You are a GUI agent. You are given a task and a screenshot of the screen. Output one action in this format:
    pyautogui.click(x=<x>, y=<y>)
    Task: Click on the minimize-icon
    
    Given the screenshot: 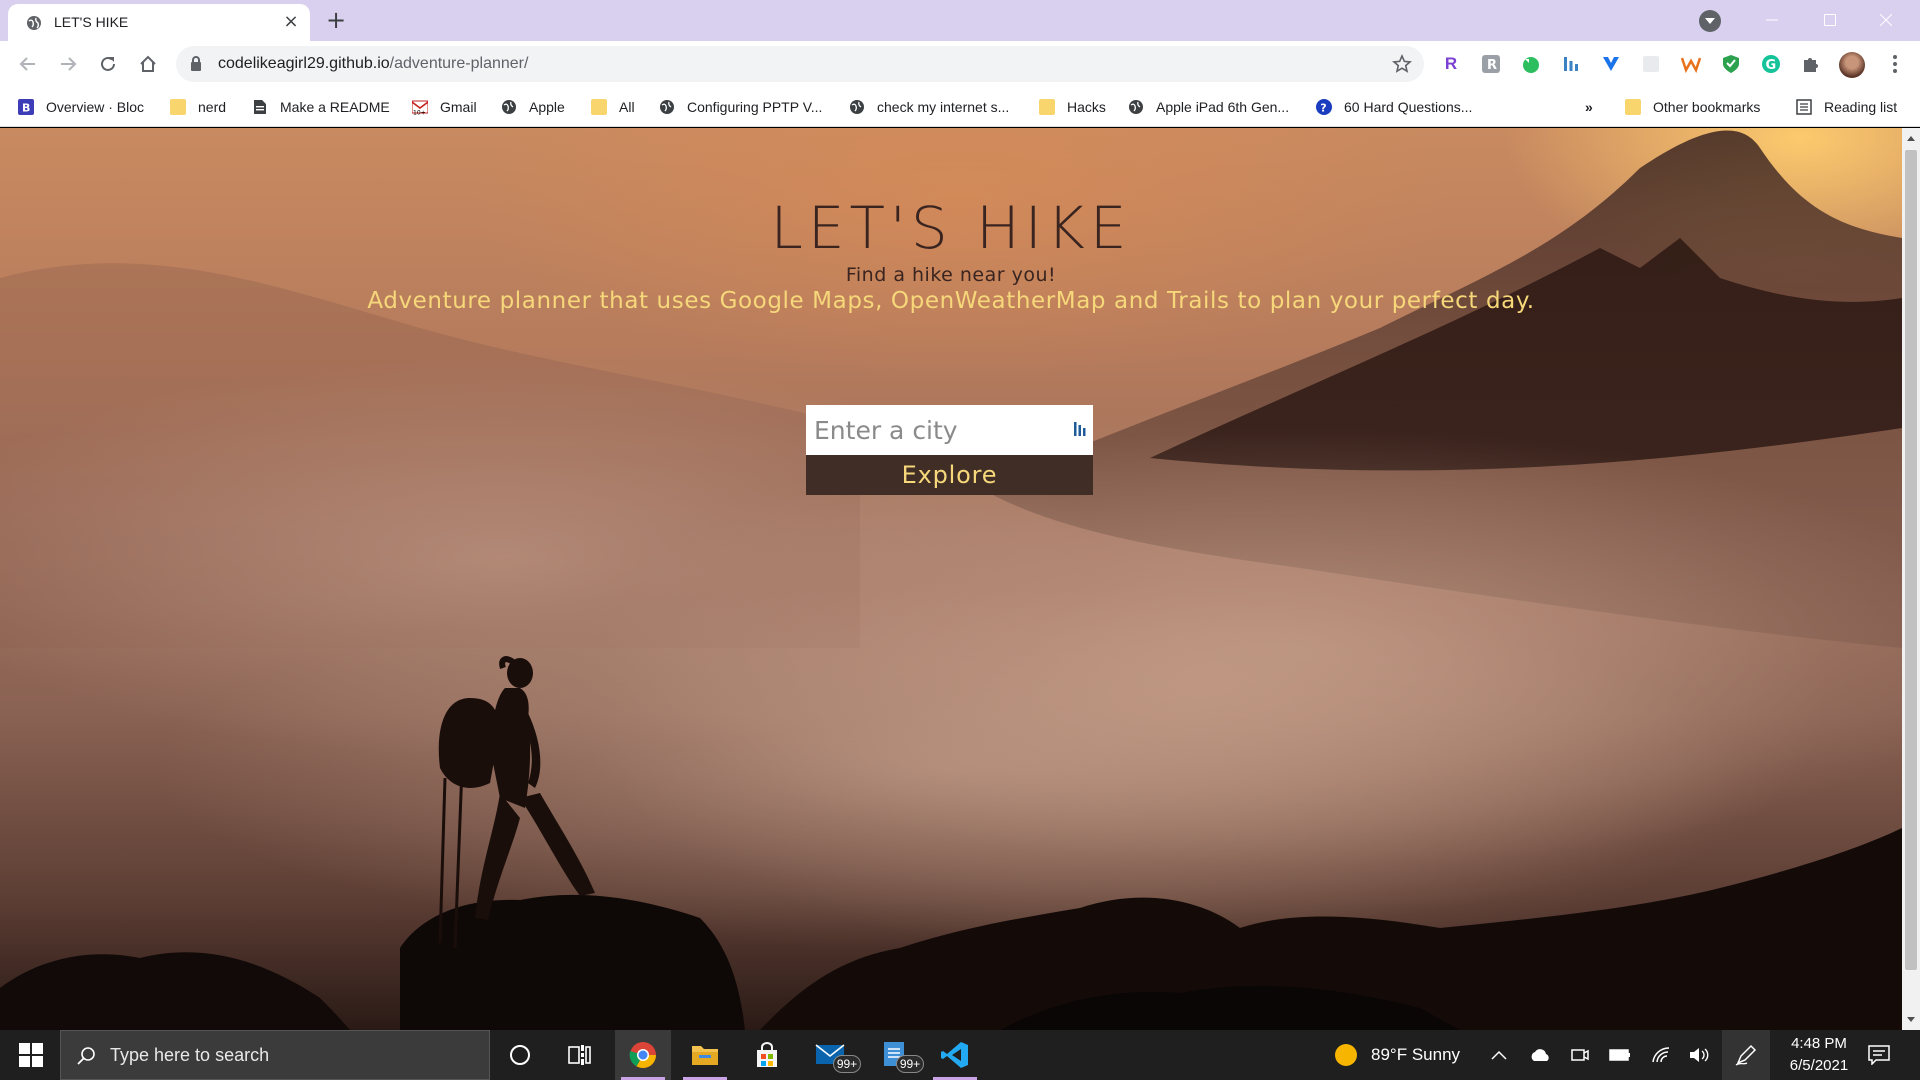 What is the action you would take?
    pyautogui.click(x=1772, y=20)
    